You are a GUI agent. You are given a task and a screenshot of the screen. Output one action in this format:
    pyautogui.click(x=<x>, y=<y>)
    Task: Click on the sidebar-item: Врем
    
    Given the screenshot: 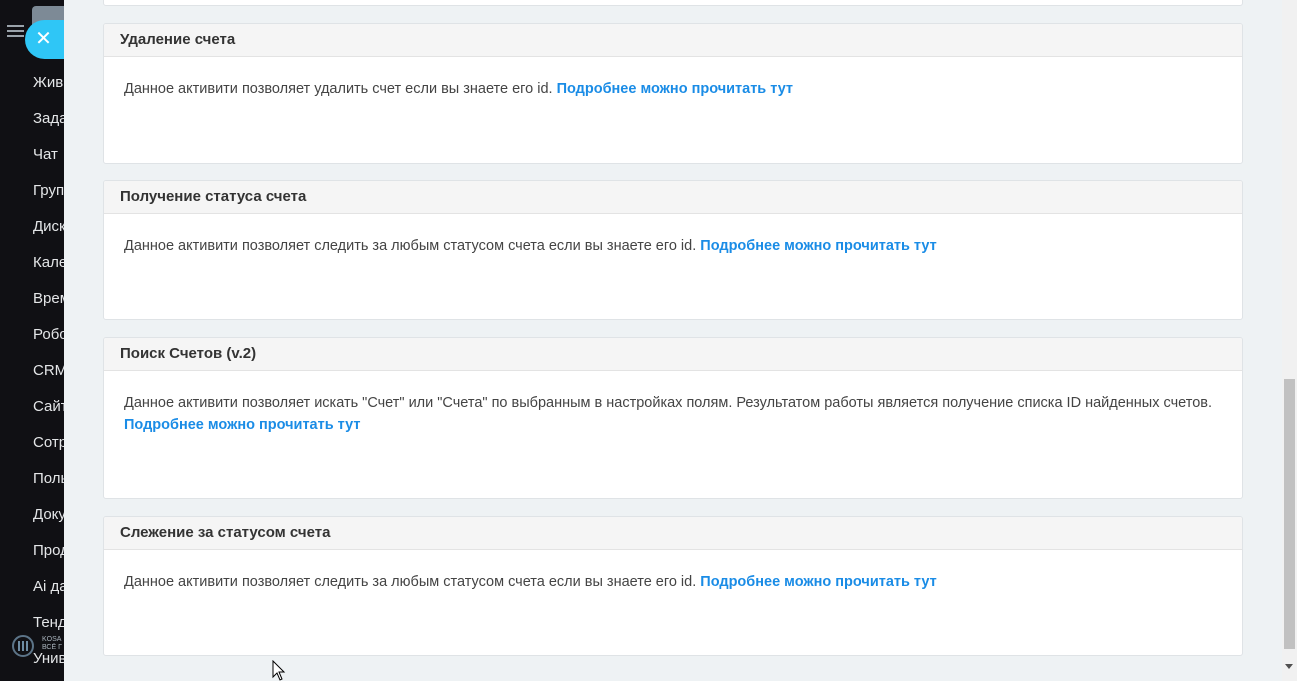 What is the action you would take?
    pyautogui.click(x=48, y=298)
    